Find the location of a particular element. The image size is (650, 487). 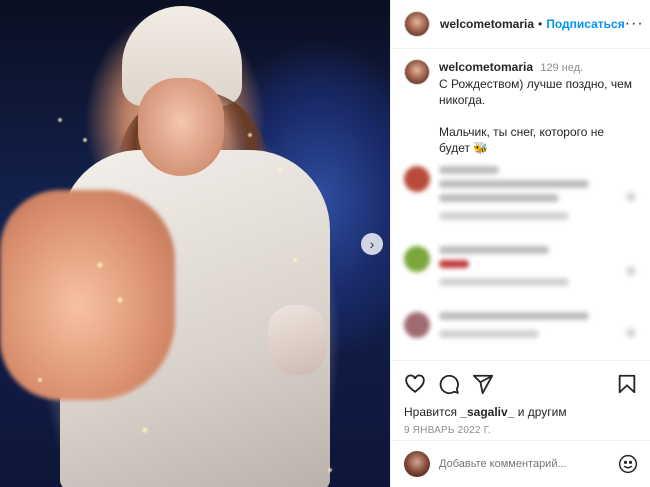

likes-line: Нравится _sagaliv_ и другим is located at coordinates (521, 412).